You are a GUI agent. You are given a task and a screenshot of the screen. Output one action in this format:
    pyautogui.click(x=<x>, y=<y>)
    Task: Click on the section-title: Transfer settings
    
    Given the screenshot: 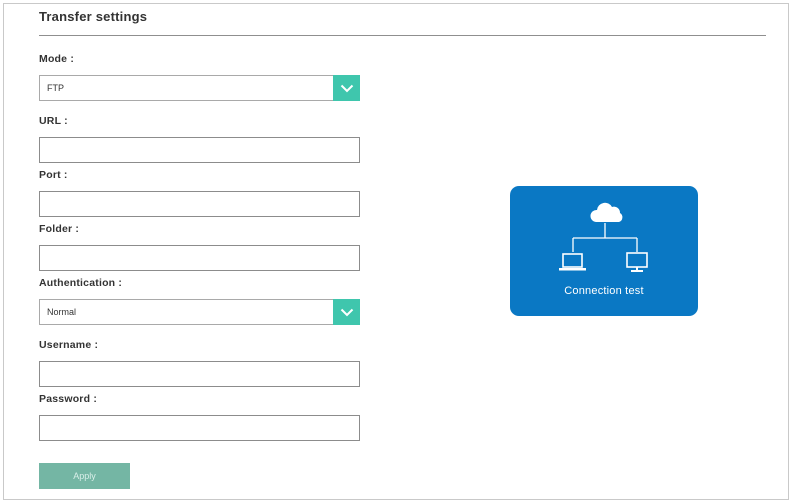 What is the action you would take?
    pyautogui.click(x=93, y=16)
    